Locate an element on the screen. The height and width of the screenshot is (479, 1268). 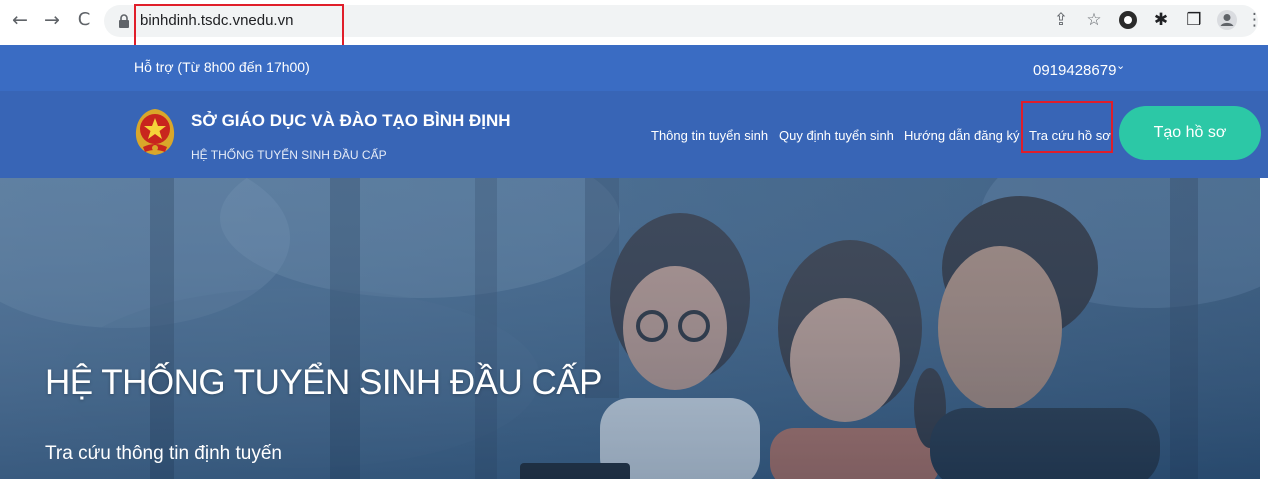
support-bar: Hỗ trợ (Từ 8h00 đến 17h00) 0919428679 ⌄ is located at coordinates (634, 68).